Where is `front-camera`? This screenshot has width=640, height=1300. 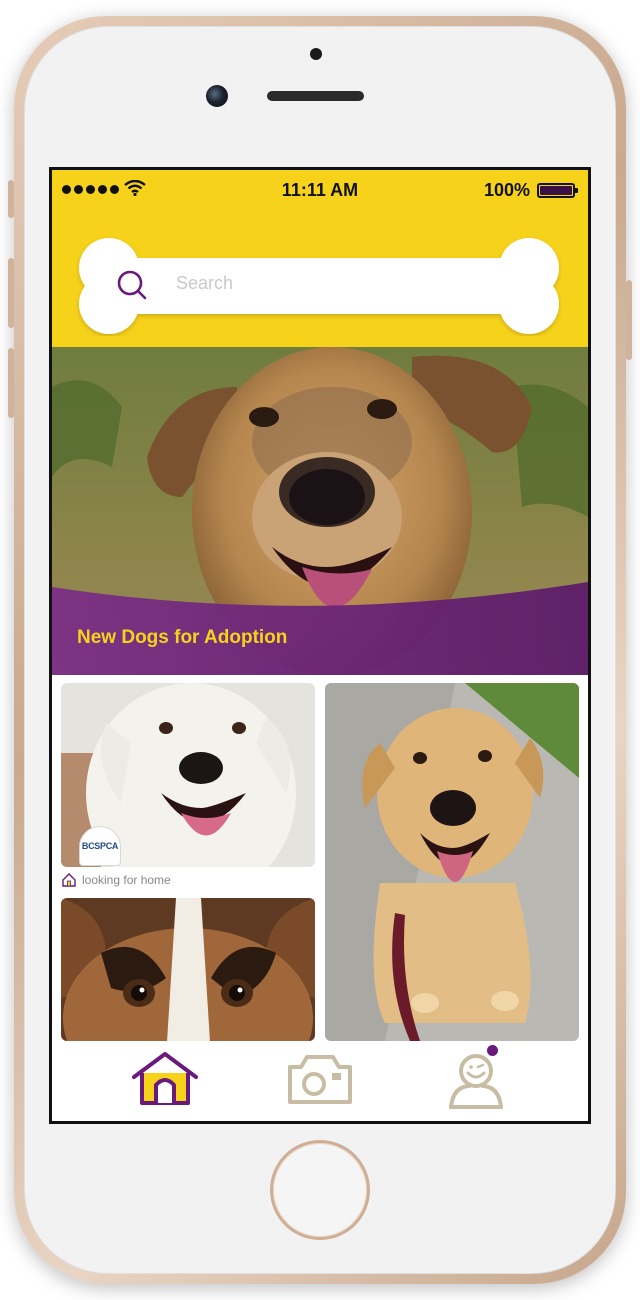 front-camera is located at coordinates (217, 96).